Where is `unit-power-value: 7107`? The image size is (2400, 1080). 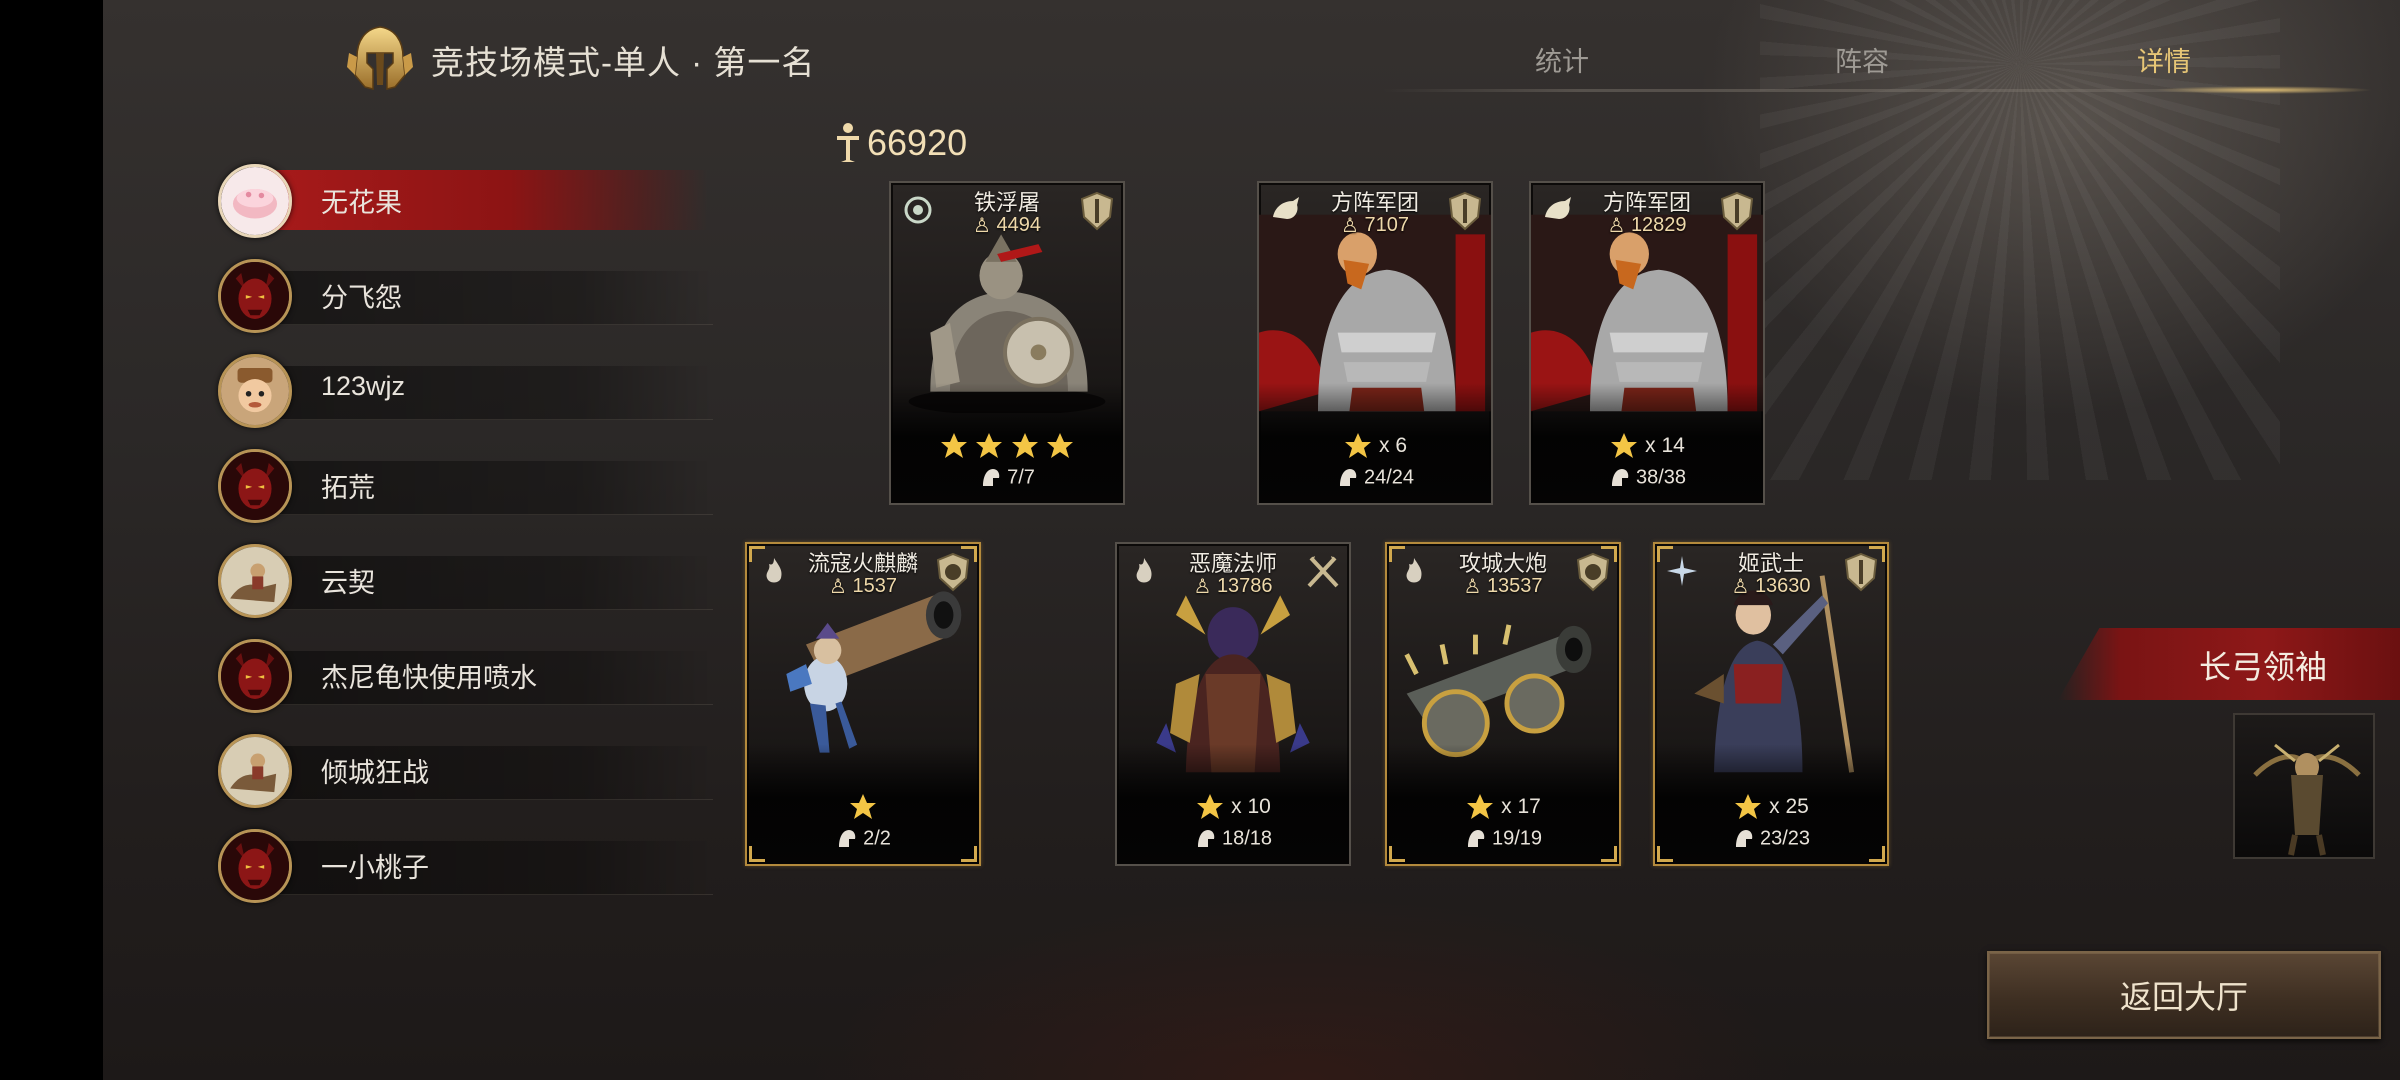 unit-power-value: 7107 is located at coordinates (1387, 225).